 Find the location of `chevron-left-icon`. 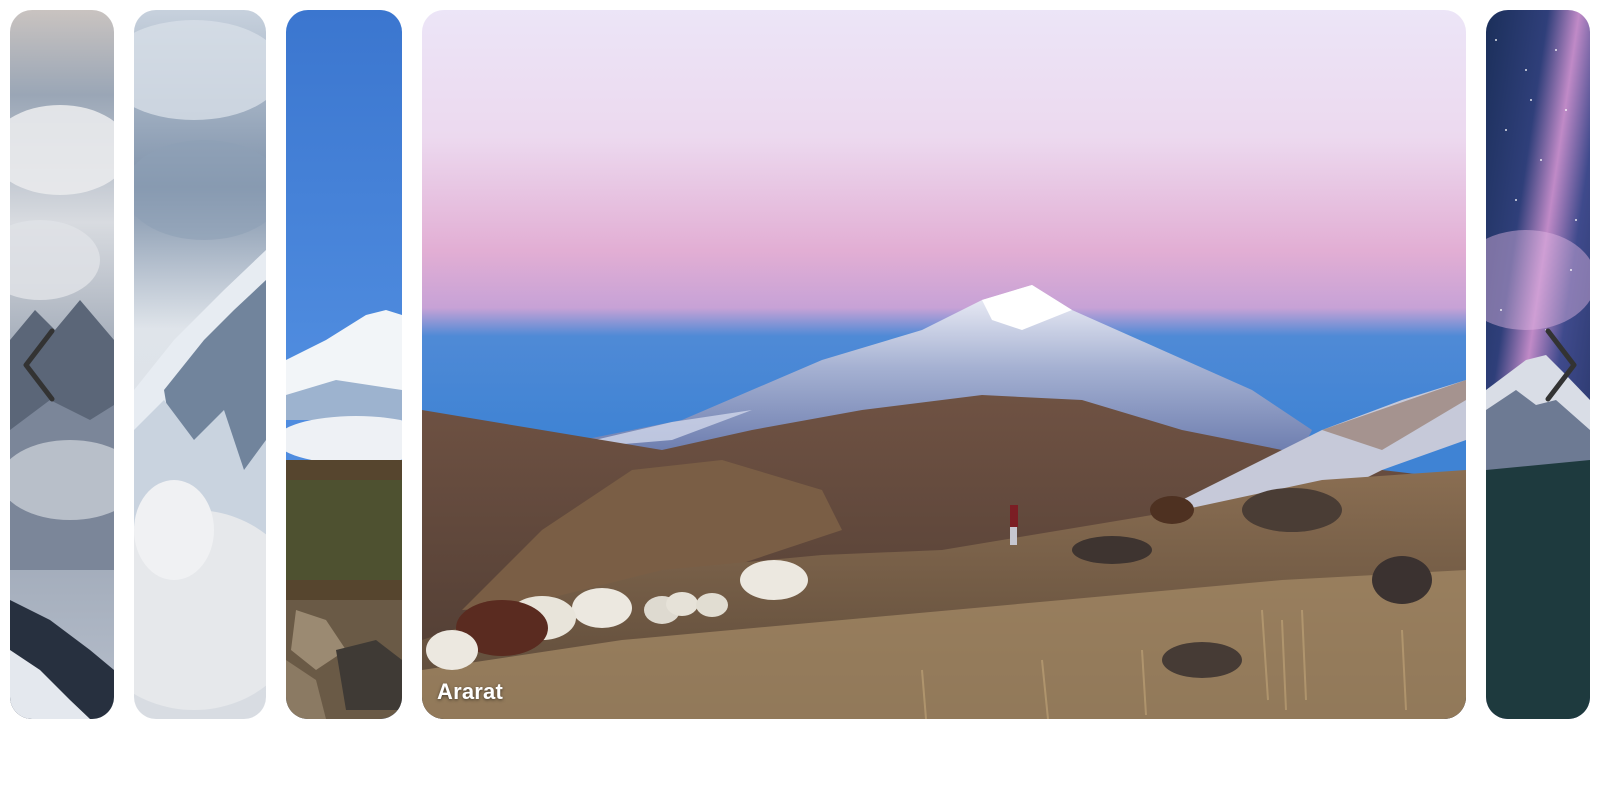

chevron-left-icon is located at coordinates (39, 365).